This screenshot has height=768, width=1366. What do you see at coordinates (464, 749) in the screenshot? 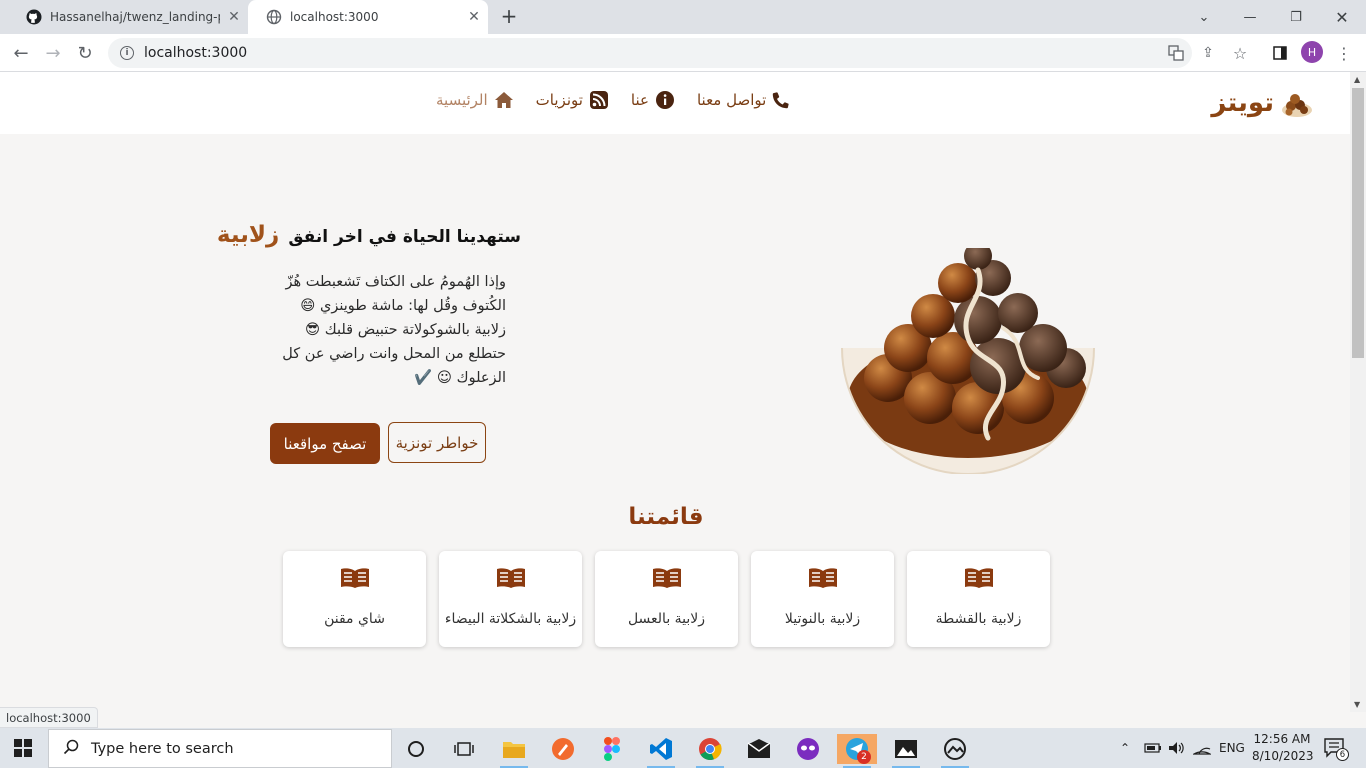
I see `task-view-icon` at bounding box center [464, 749].